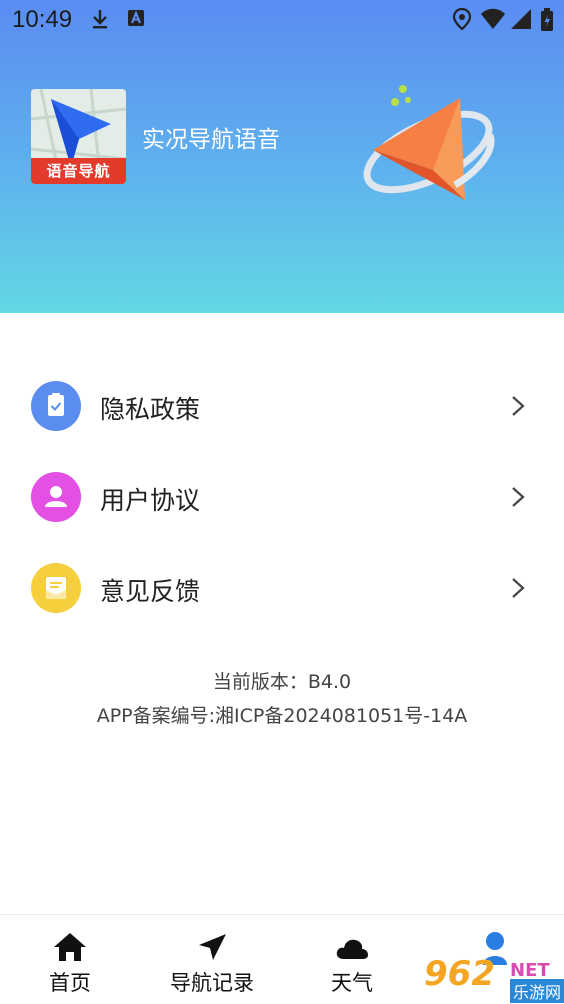  Describe the element at coordinates (282, 405) in the screenshot. I see `menu-item-privacy-policy: 隐私政策` at that location.